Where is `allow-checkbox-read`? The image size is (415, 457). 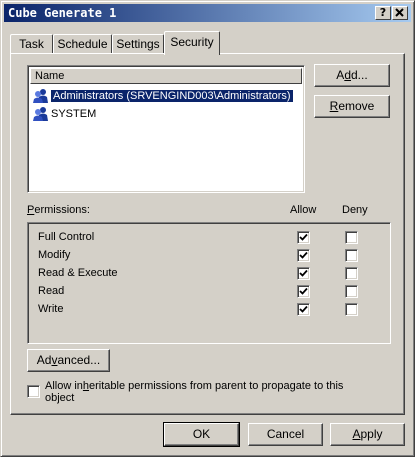
allow-checkbox-read is located at coordinates (303, 291).